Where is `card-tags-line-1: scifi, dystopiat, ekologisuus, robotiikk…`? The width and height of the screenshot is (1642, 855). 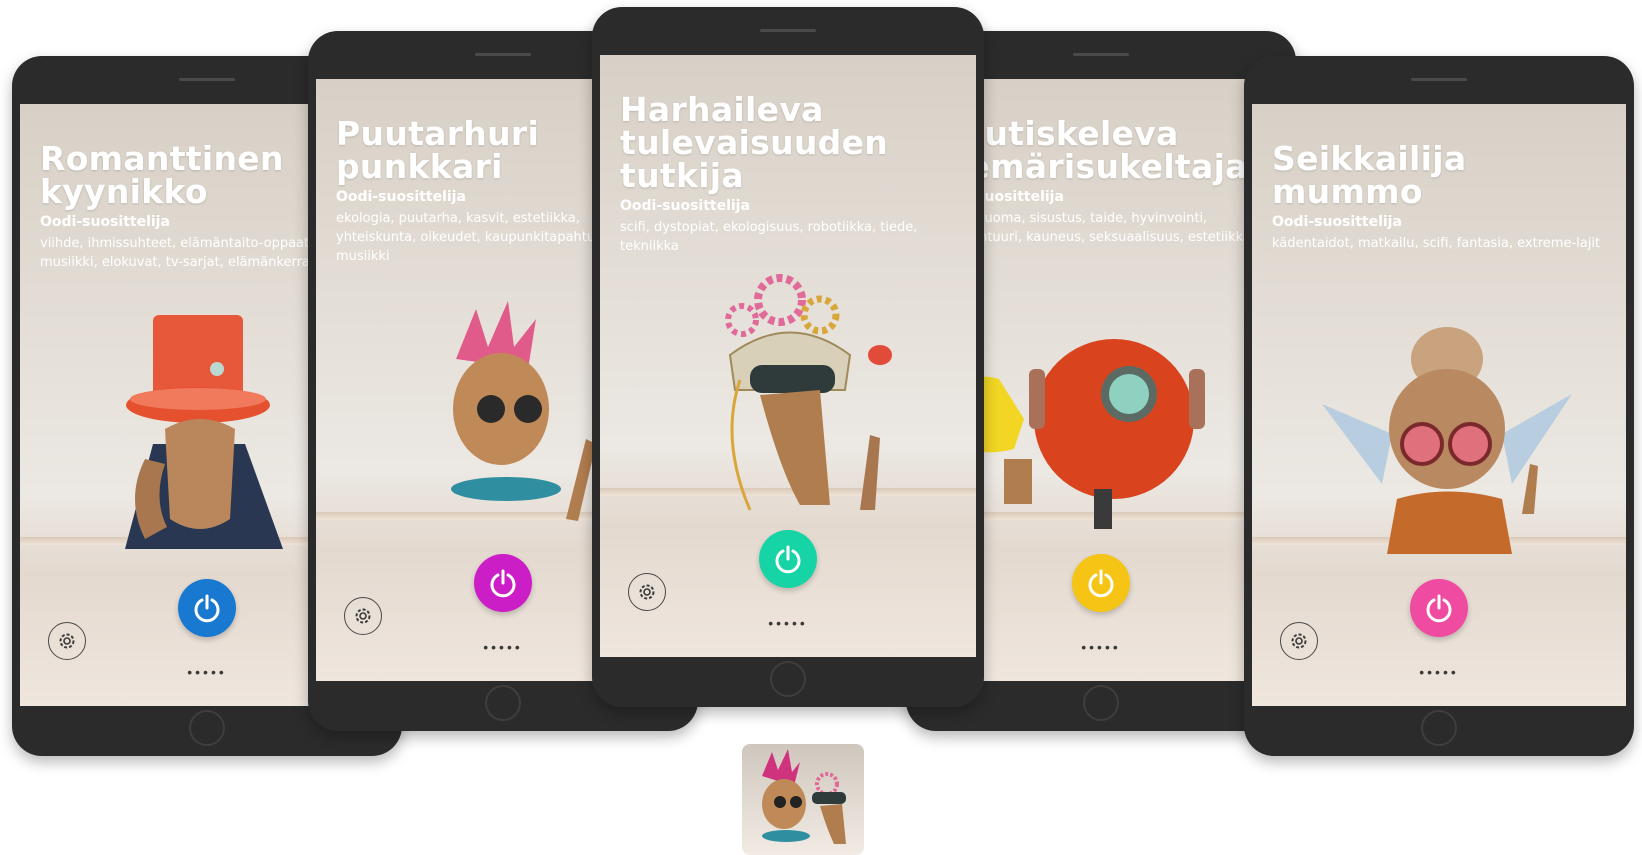
card-tags-line-1: scifi, dystopiat, ekologisuus, robotiikk… is located at coordinates (769, 227).